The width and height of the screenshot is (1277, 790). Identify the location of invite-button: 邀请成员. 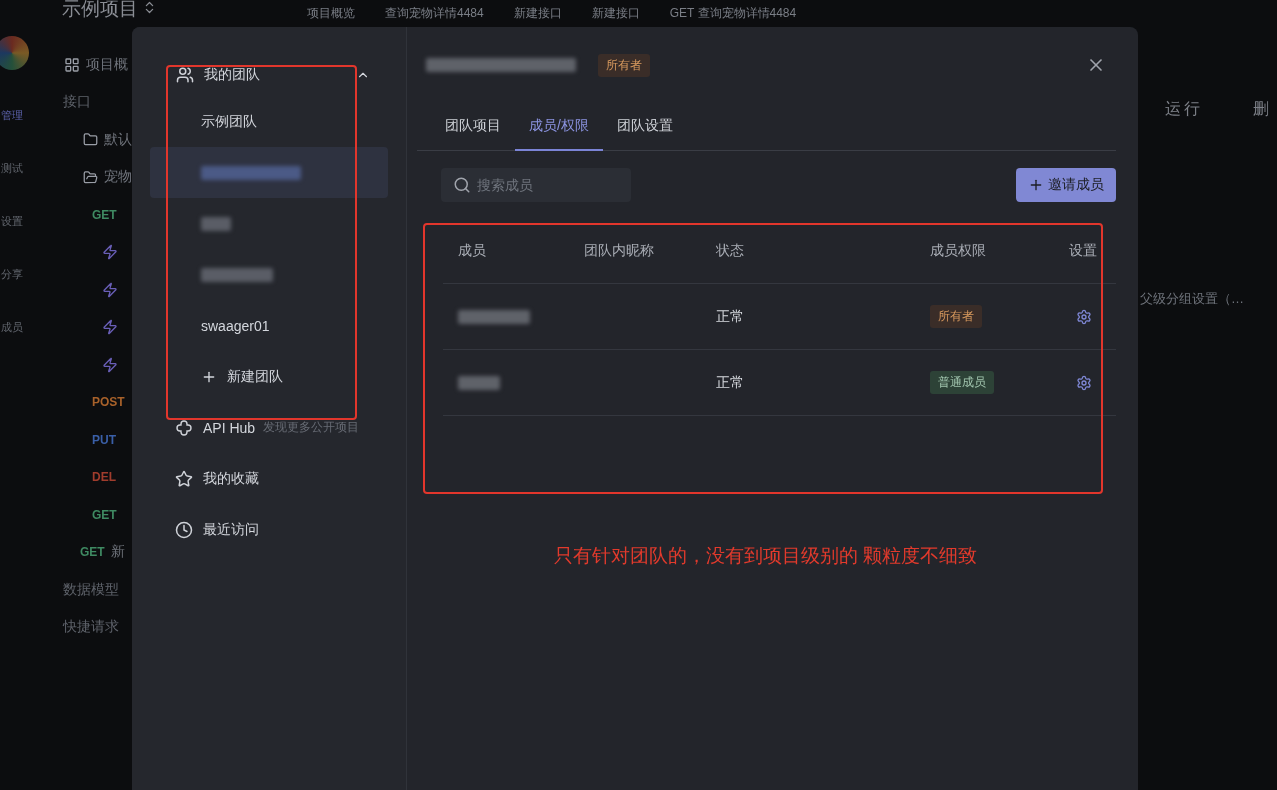
(1066, 185).